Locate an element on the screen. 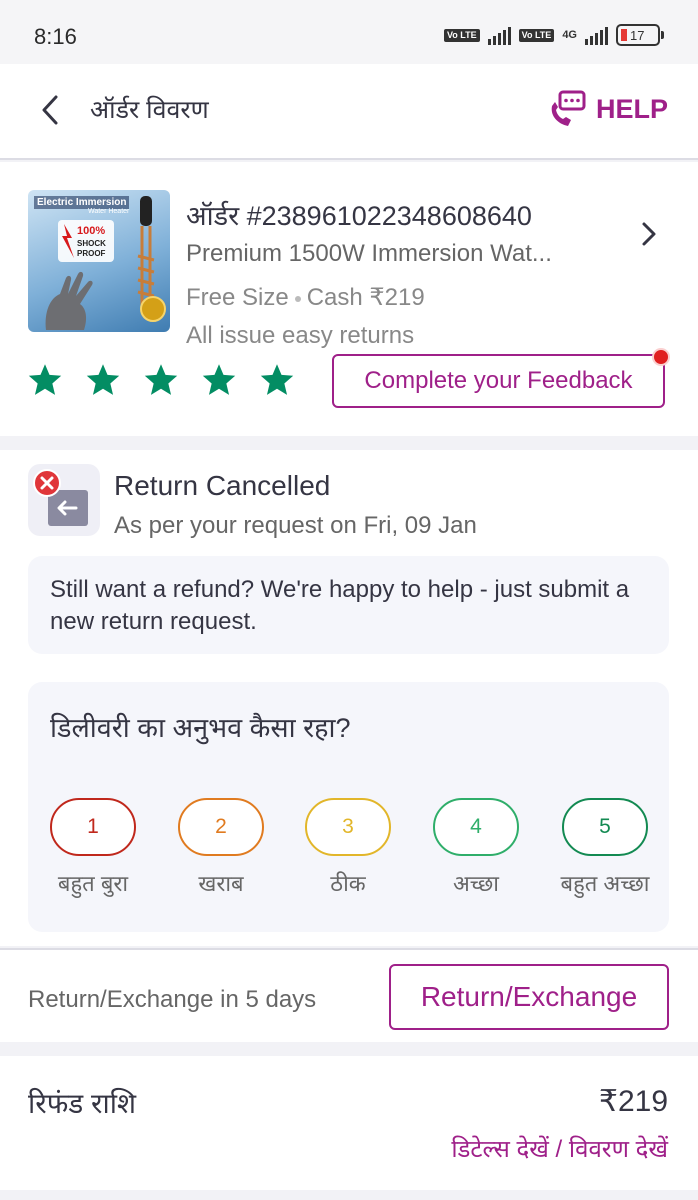 The image size is (698, 1200). network-type: 4G is located at coordinates (569, 35).